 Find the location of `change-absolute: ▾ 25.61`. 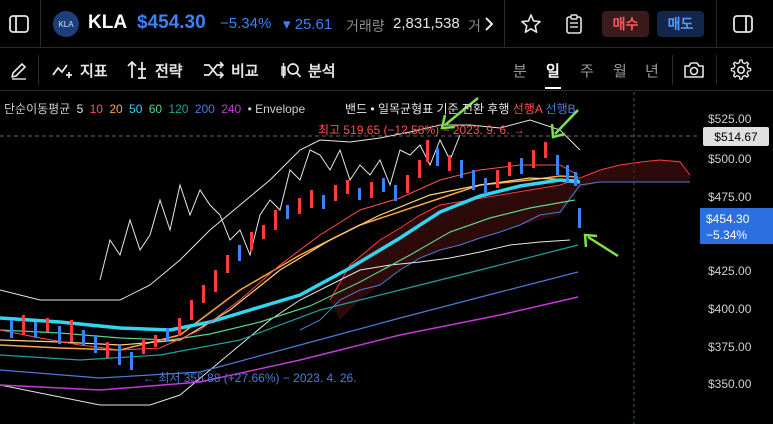

change-absolute: ▾ 25.61 is located at coordinates (308, 24).